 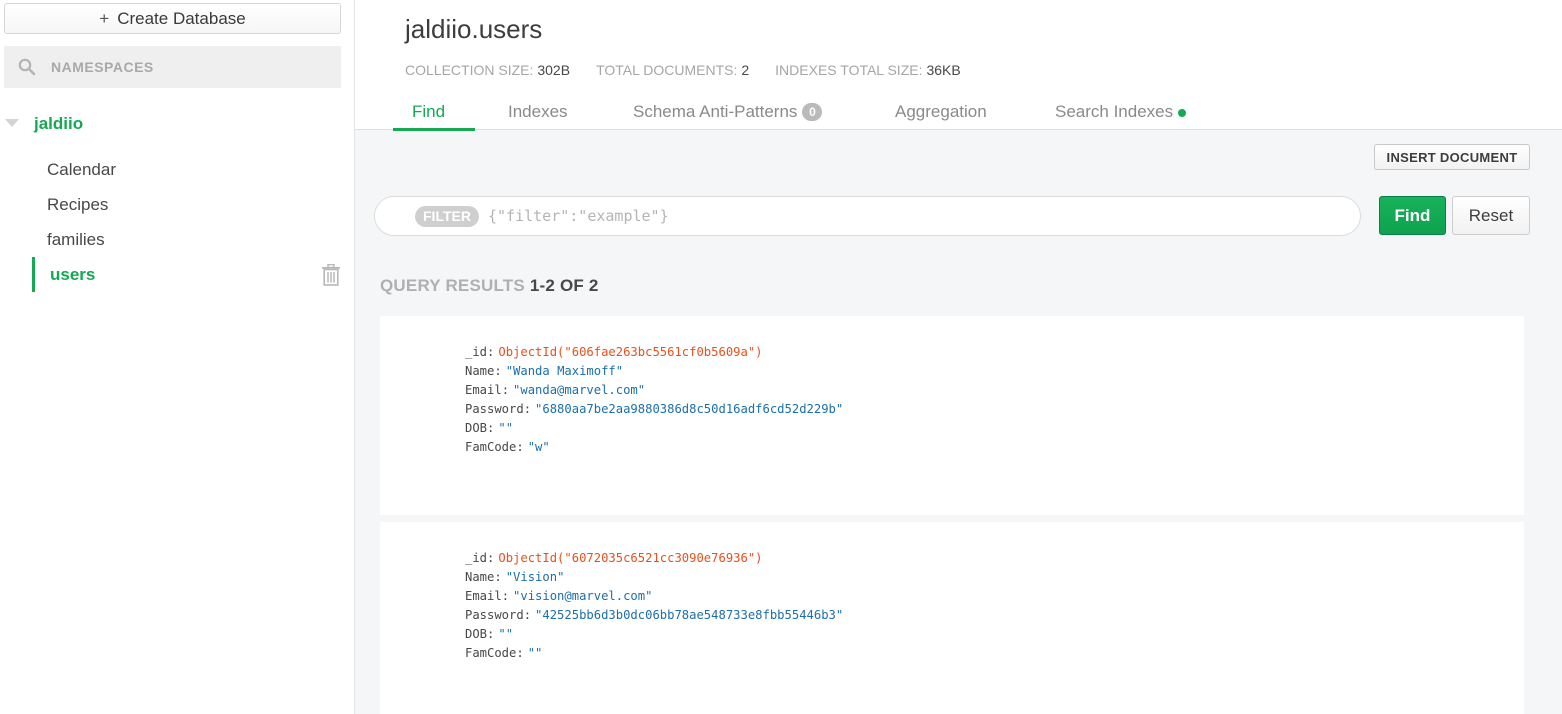 What do you see at coordinates (913, 216) in the screenshot?
I see `filter-input` at bounding box center [913, 216].